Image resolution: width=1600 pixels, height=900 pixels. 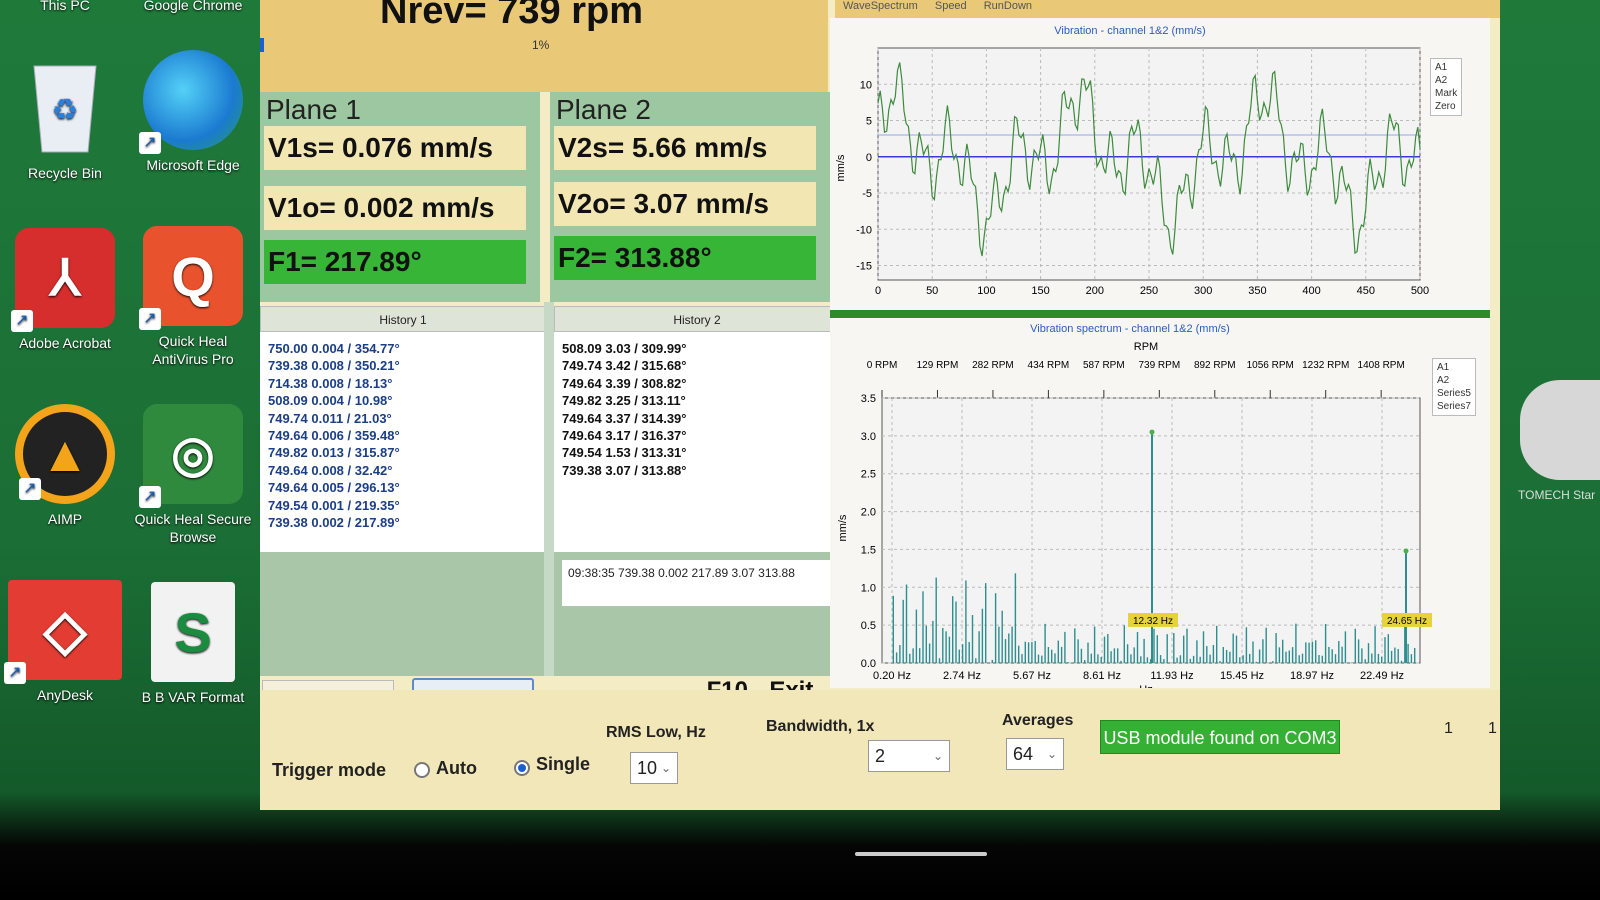 What do you see at coordinates (701, 418) in the screenshot?
I see `history-row: 749.64 3.37 / 314.39°` at bounding box center [701, 418].